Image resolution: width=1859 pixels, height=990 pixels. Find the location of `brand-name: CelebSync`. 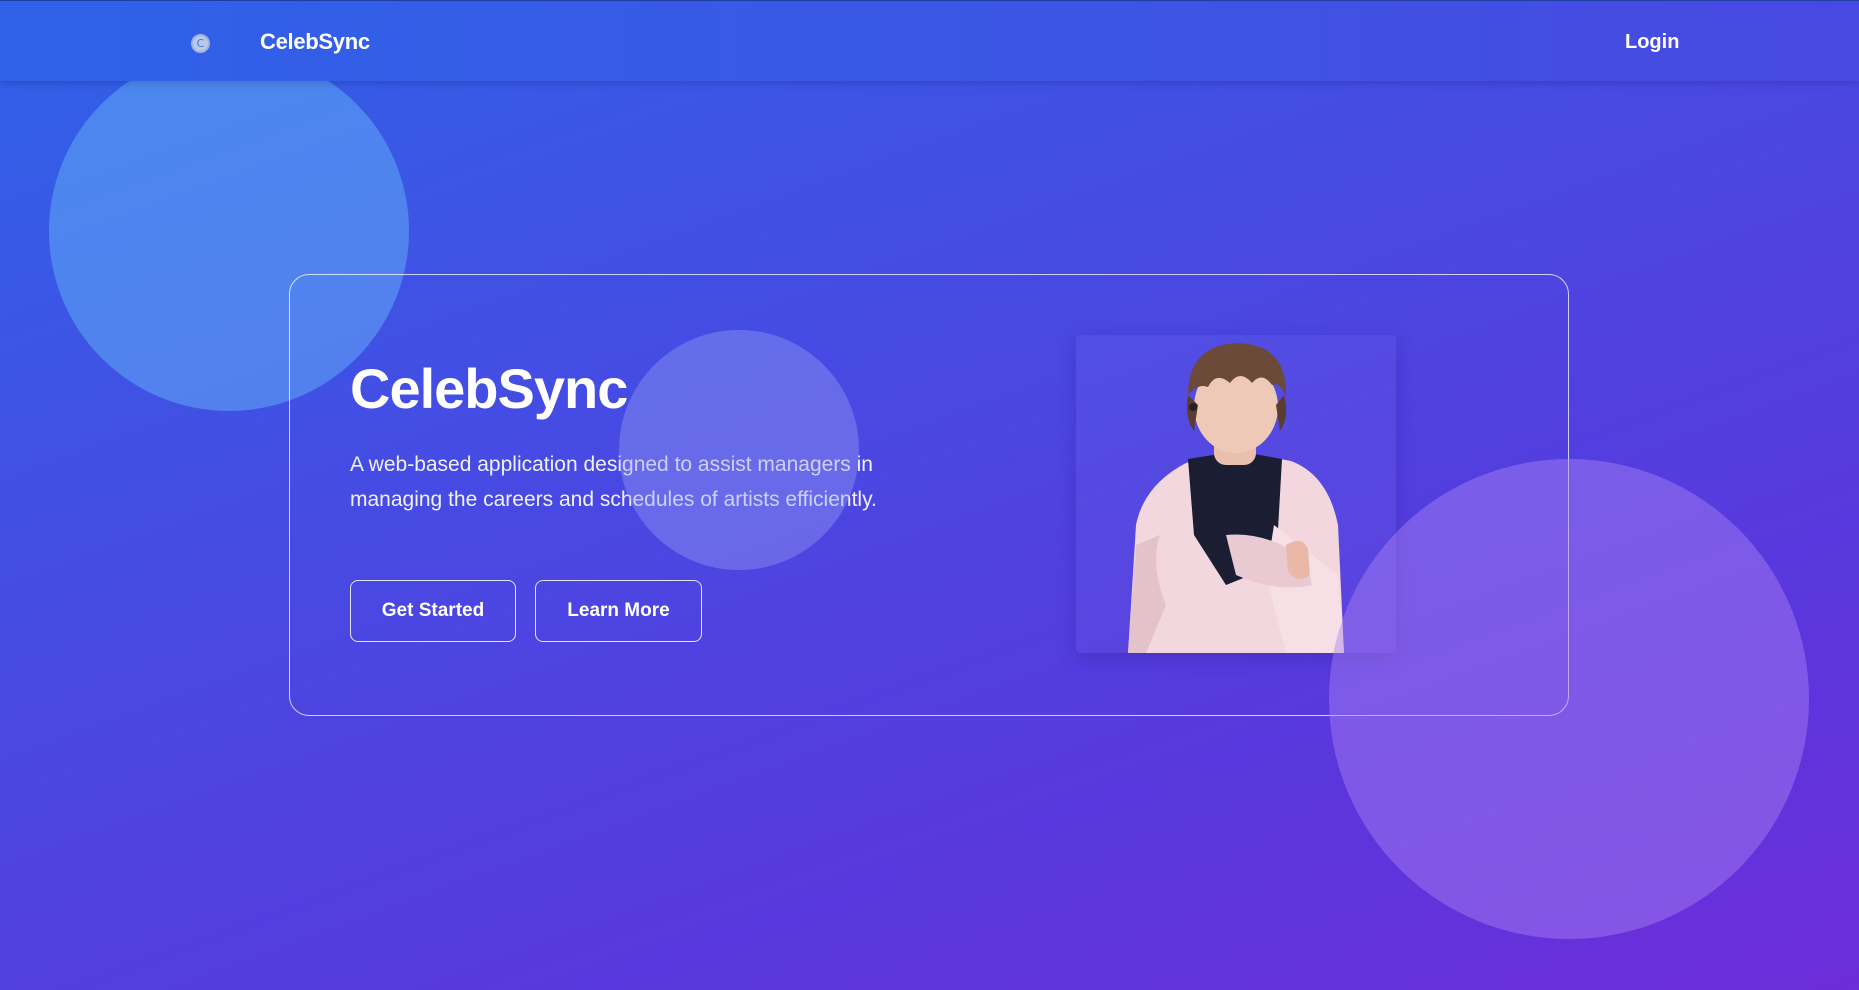

brand-name: CelebSync is located at coordinates (315, 42).